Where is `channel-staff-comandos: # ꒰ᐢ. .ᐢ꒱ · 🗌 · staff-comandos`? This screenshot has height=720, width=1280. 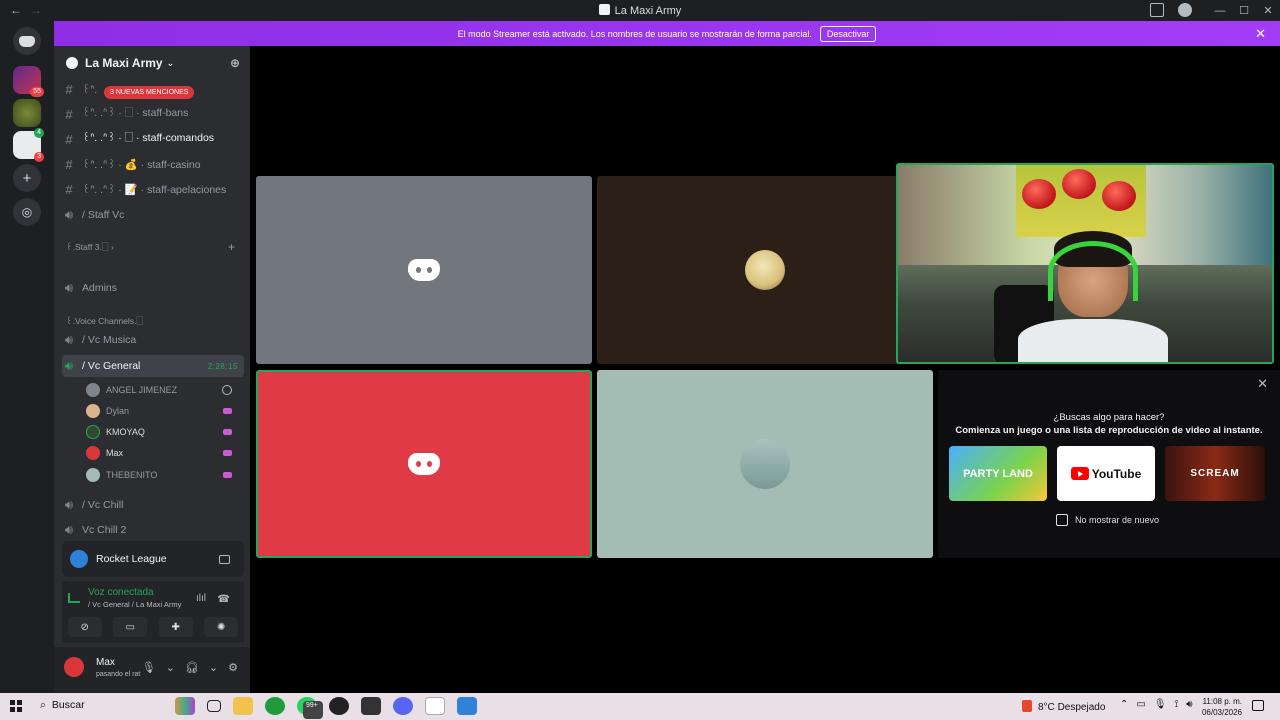
channel-staff-comandos: # ꒰ᐢ. .ᐢ꒱ · 🗌 · staff-comandos is located at coordinates (153, 139).